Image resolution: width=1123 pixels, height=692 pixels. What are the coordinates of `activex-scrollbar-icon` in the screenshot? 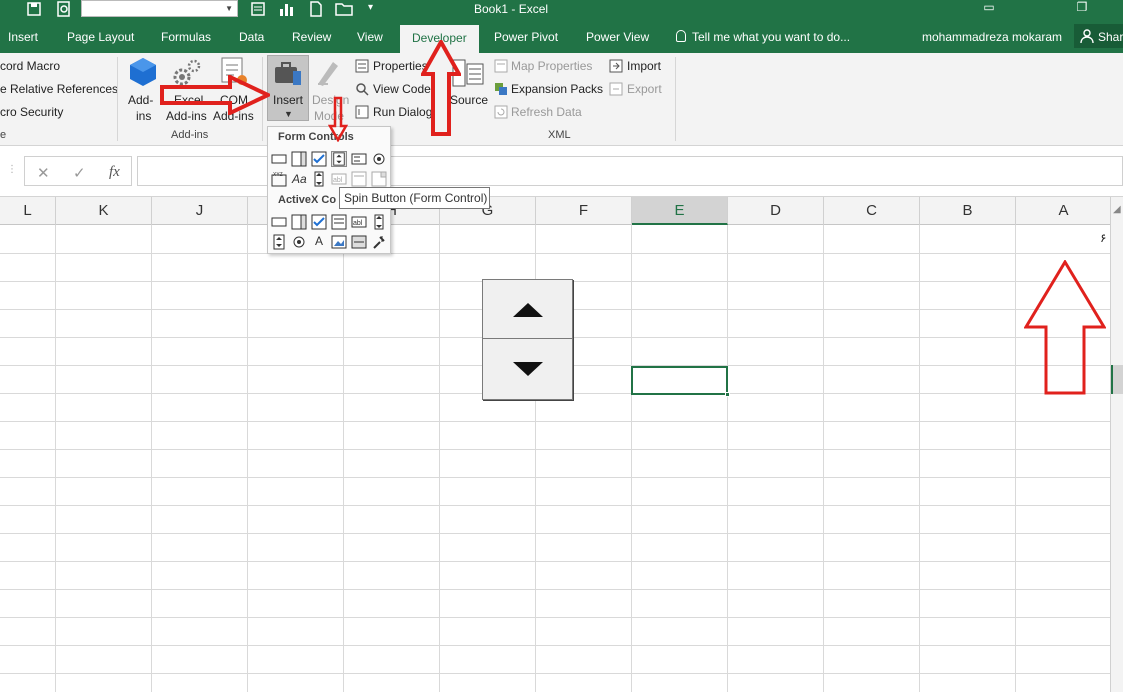 It's located at (379, 222).